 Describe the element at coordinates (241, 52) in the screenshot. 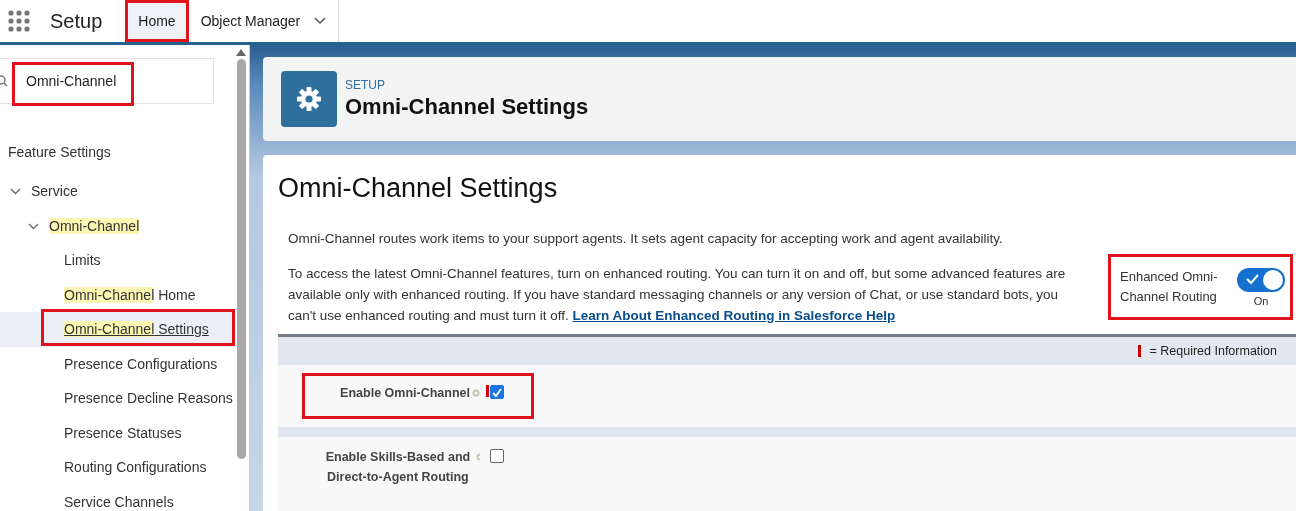

I see `scroll-up-icon` at that location.